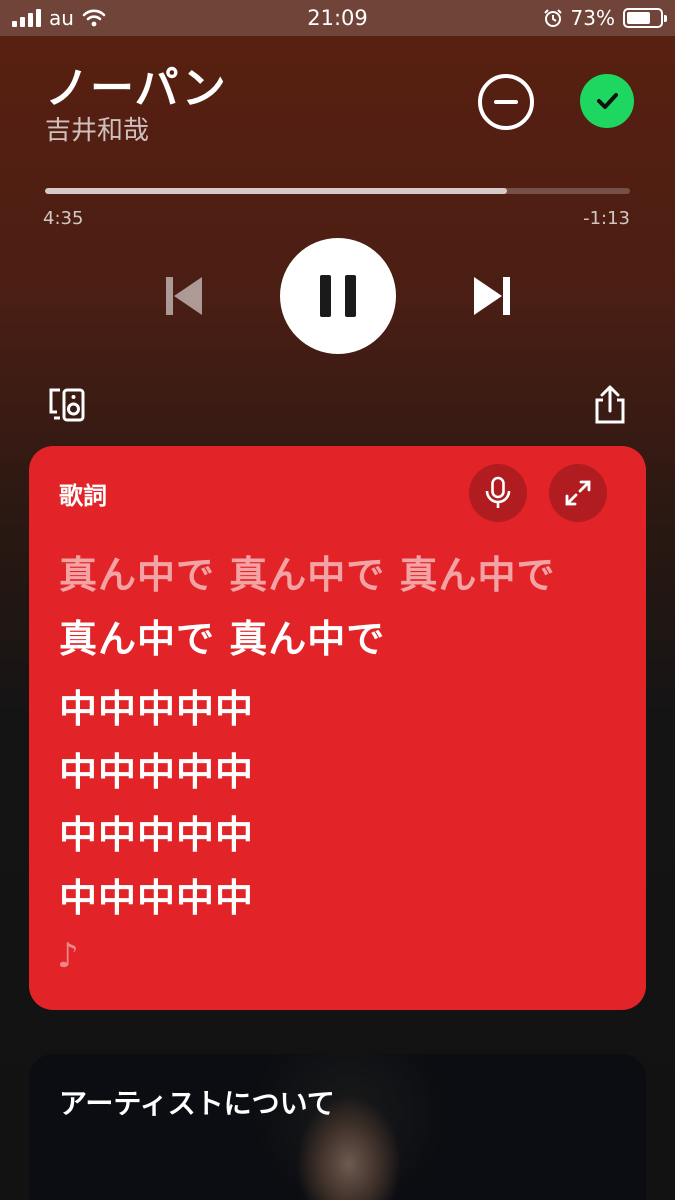 The image size is (675, 1200). I want to click on track-title: ノーパン, so click(136, 88).